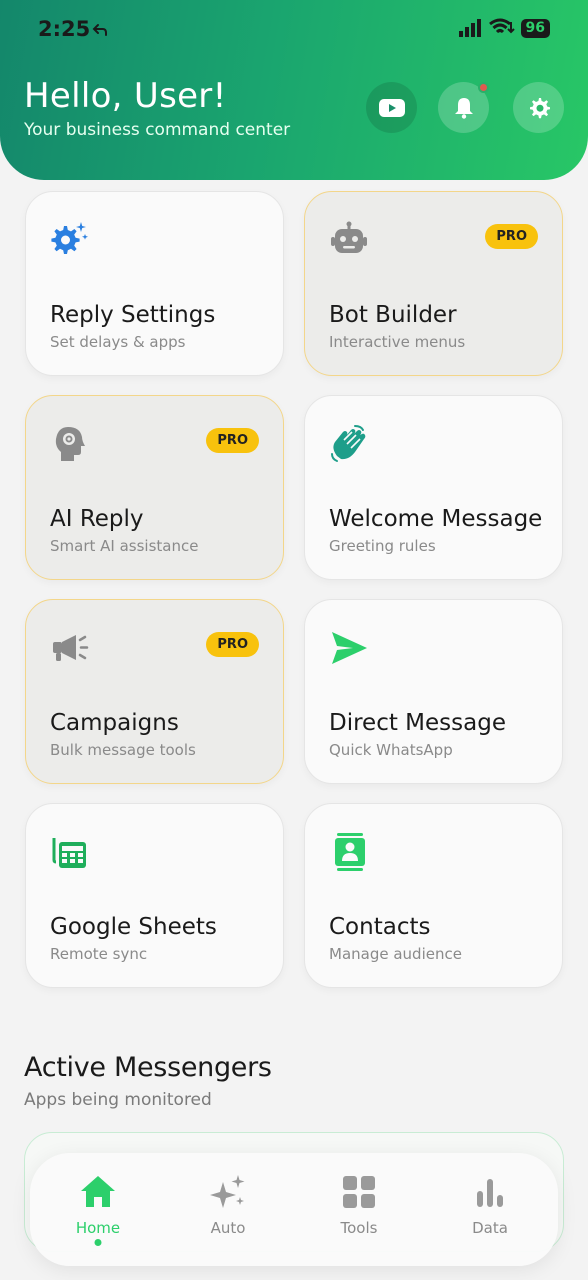 Image resolution: width=588 pixels, height=1280 pixels. I want to click on card-title: Campaigns, so click(114, 723).